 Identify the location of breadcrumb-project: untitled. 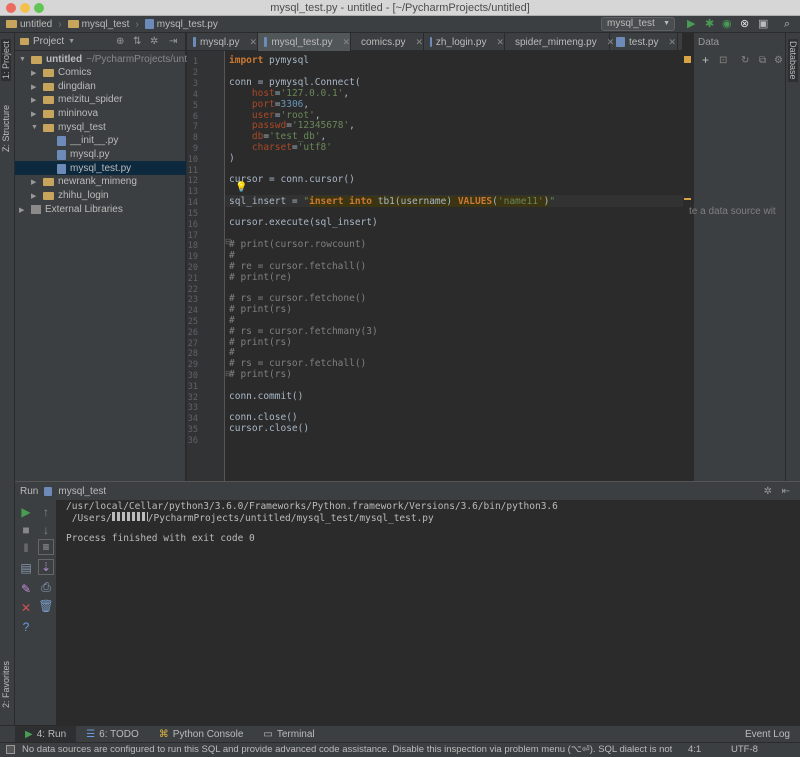
(29, 24).